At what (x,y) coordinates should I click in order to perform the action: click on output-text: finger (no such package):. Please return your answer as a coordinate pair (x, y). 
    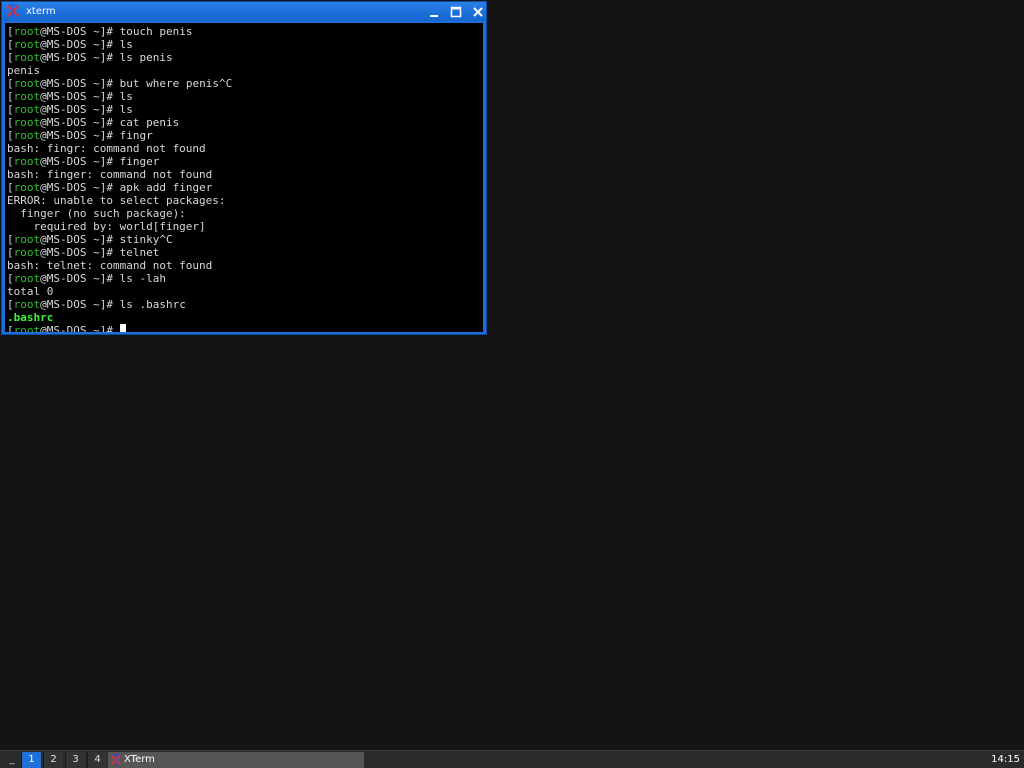
    Looking at the image, I should click on (96, 213).